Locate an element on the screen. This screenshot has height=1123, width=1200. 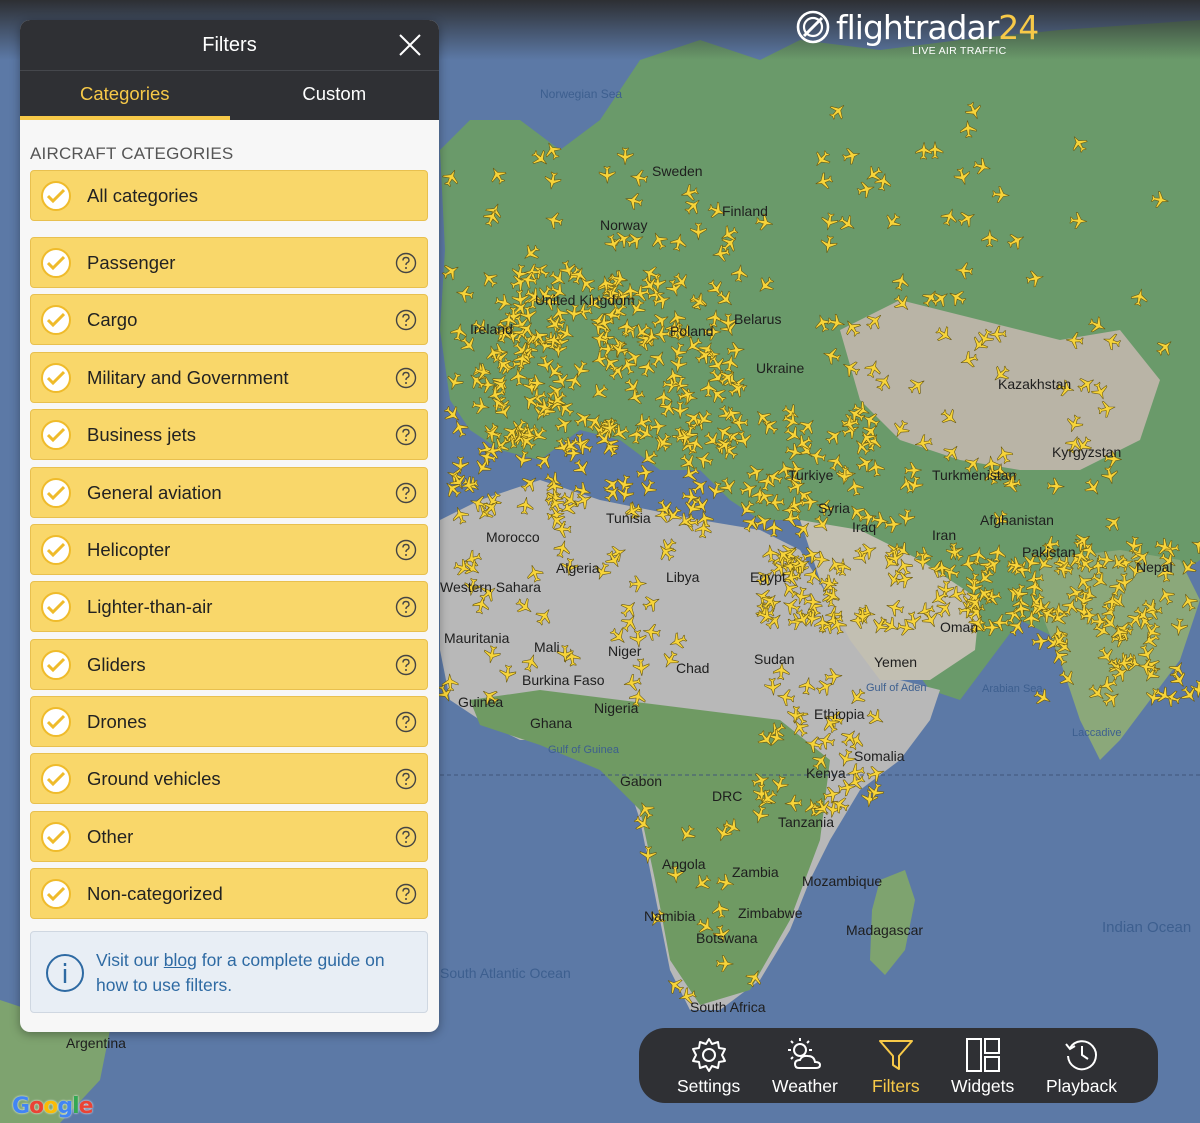
toolbar-filters-button: Filters is located at coordinates (896, 1066).